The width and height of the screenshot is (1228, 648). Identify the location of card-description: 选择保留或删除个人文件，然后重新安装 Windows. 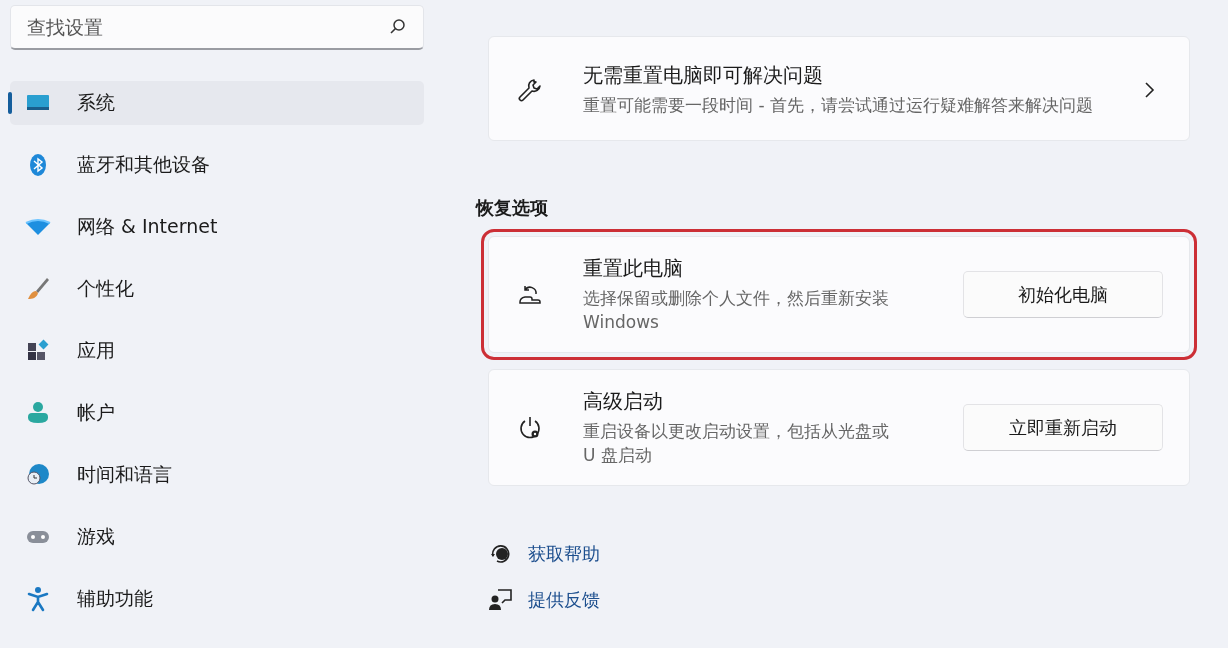
(736, 310).